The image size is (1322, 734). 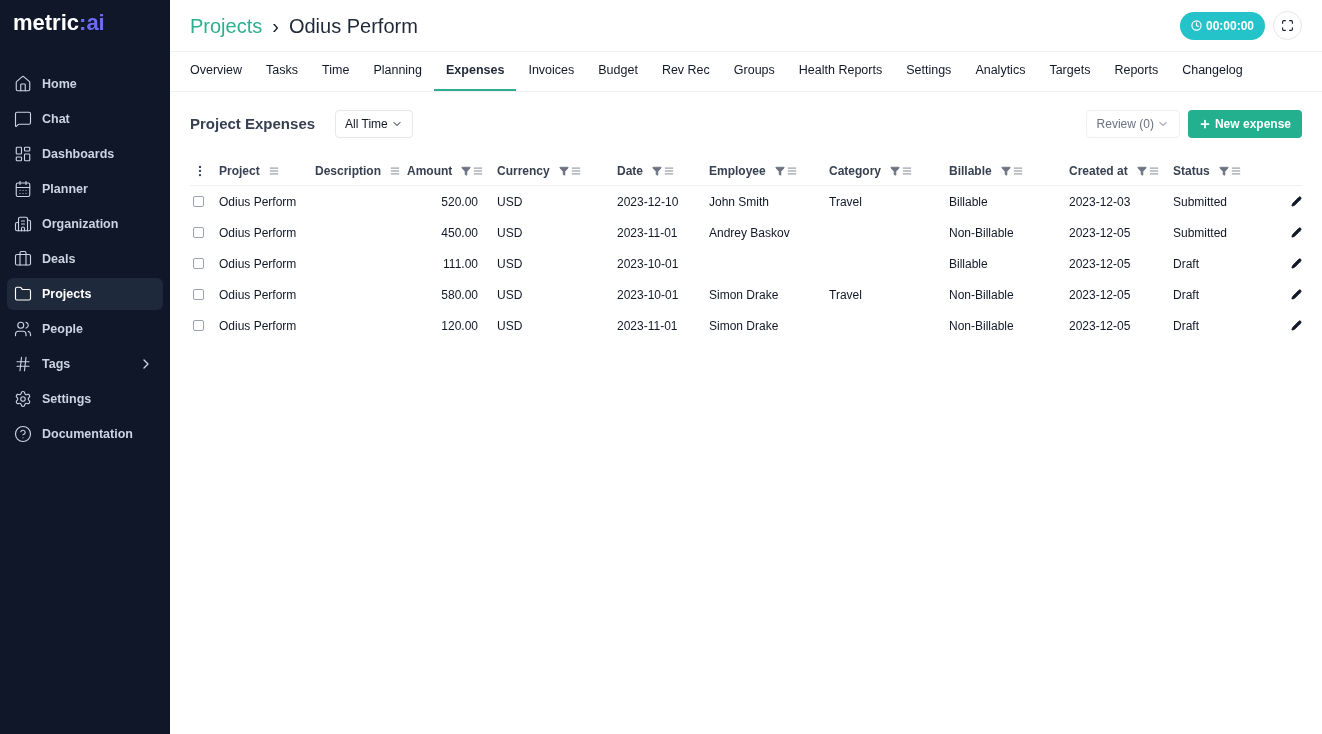 What do you see at coordinates (374, 124) in the screenshot?
I see `period-dropdown: All Time` at bounding box center [374, 124].